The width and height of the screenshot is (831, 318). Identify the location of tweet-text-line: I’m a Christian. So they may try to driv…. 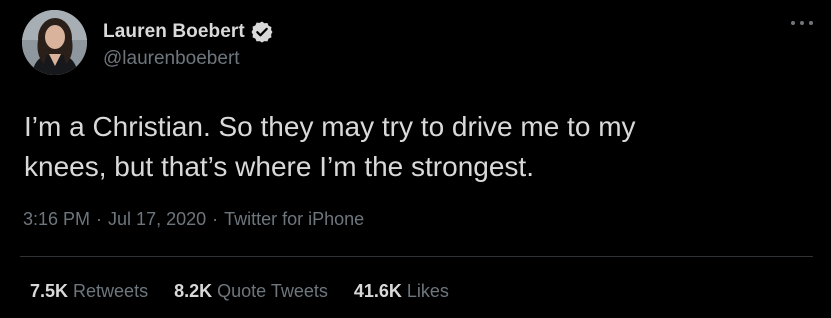
(330, 126).